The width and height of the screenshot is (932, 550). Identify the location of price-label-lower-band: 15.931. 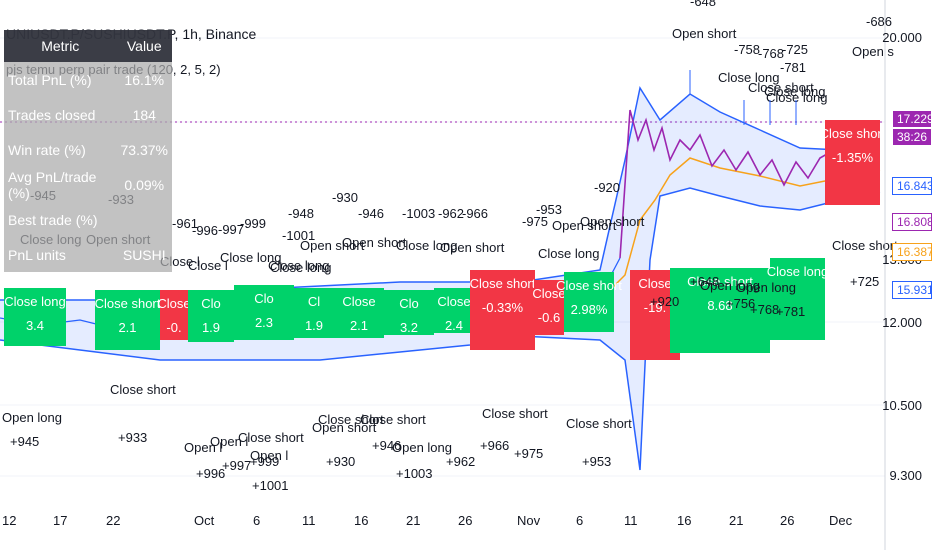
(912, 290).